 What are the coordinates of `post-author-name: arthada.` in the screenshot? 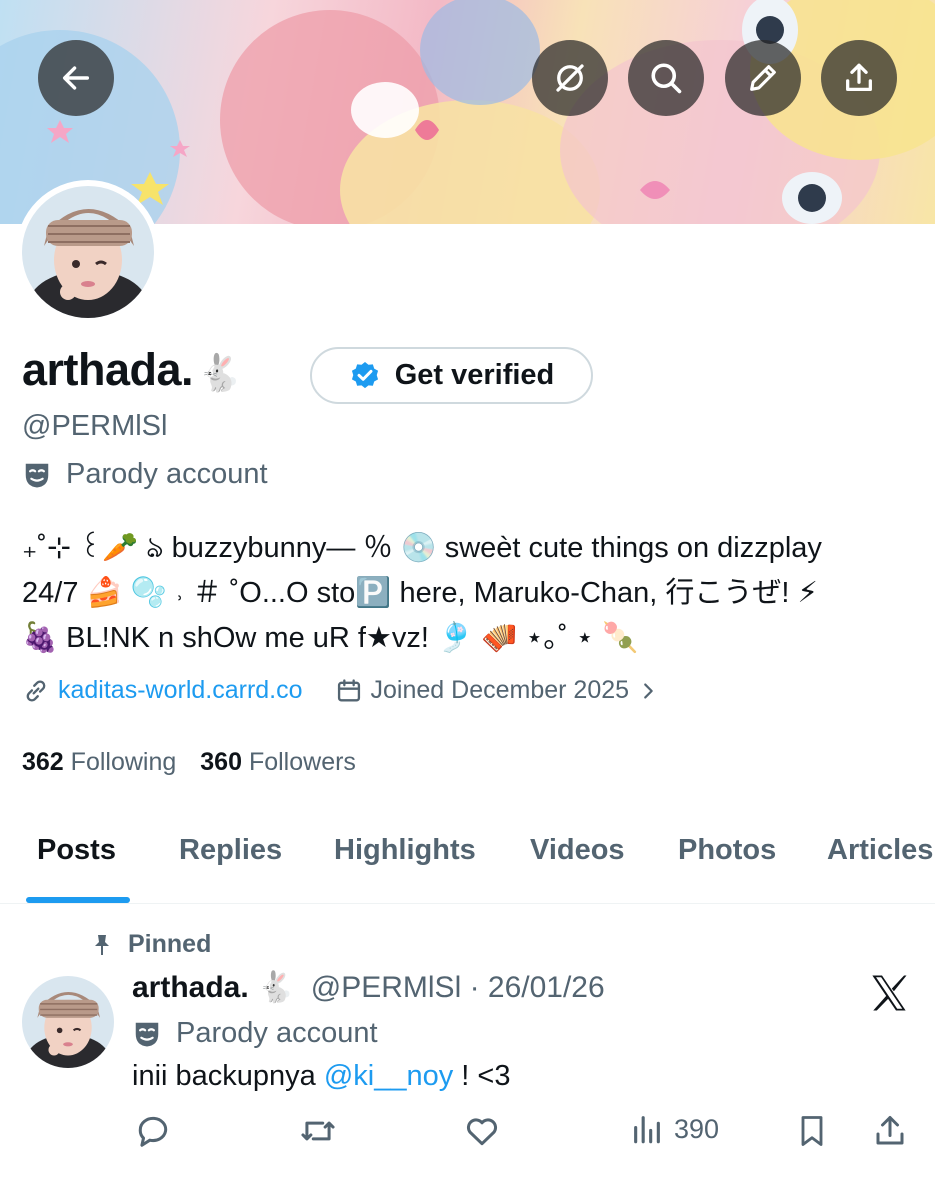 It's located at (190, 987).